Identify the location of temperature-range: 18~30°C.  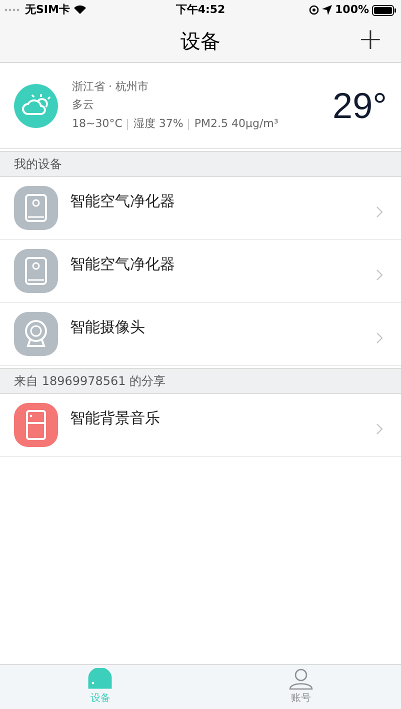
(97, 124).